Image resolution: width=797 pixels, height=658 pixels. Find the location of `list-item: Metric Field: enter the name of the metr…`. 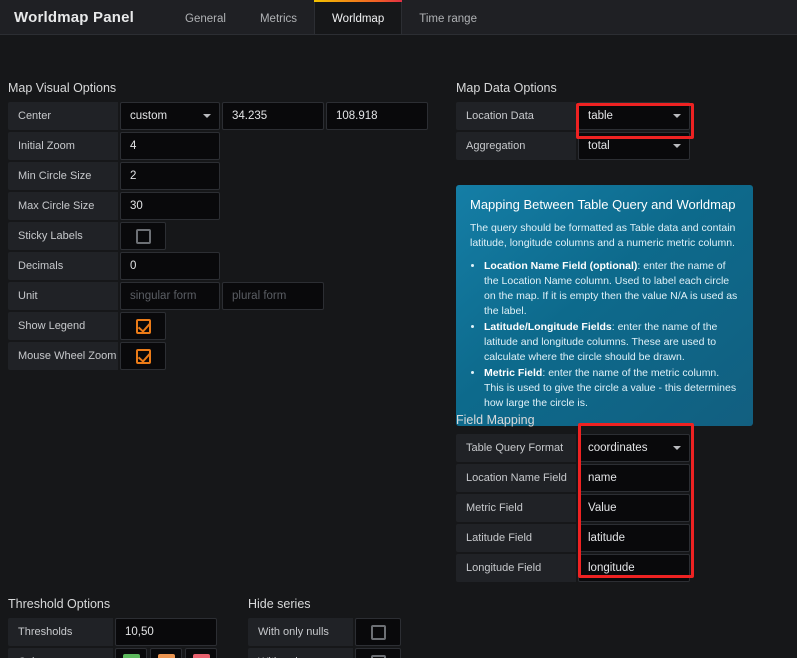

list-item: Metric Field: enter the name of the metr… is located at coordinates (611, 388).